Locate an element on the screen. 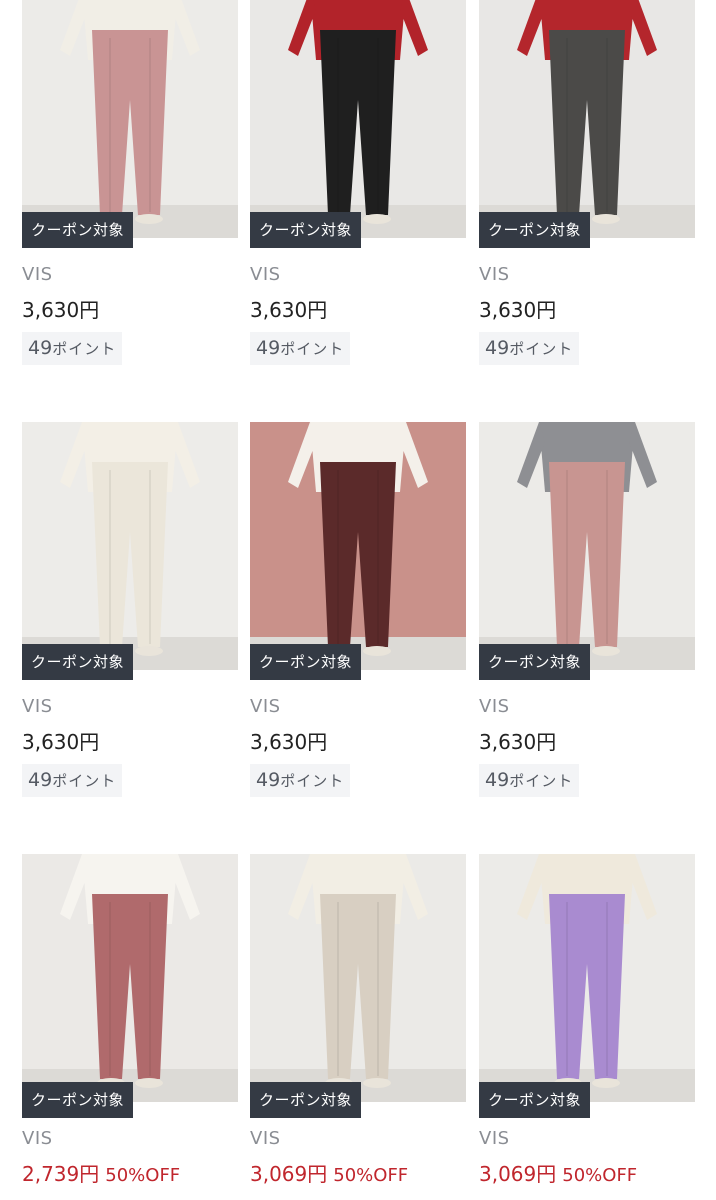 This screenshot has width=716, height=1200. sale-price: 2,739円 50%OFF is located at coordinates (130, 1175).